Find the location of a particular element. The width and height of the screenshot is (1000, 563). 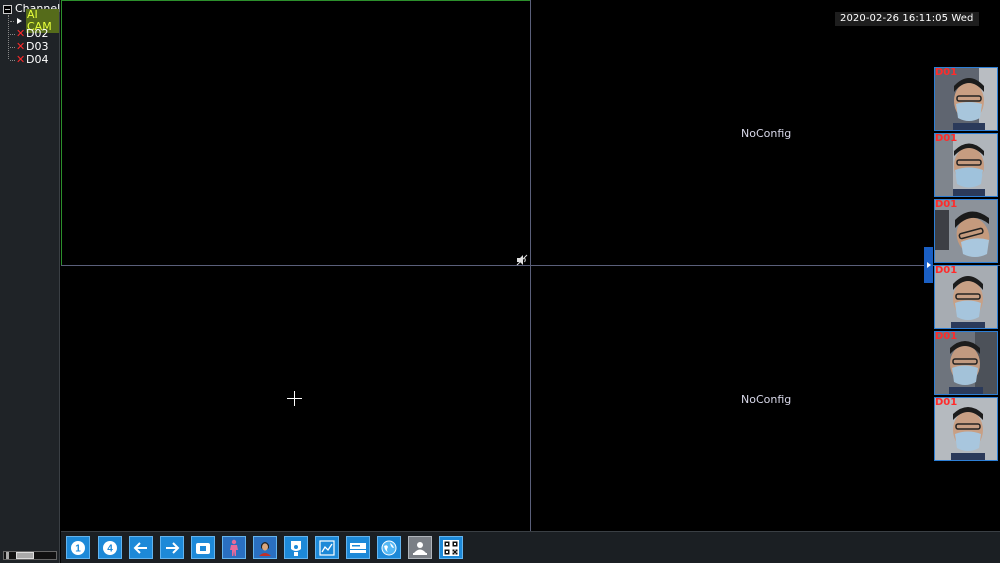

chevron-right-icon is located at coordinates (928, 265).